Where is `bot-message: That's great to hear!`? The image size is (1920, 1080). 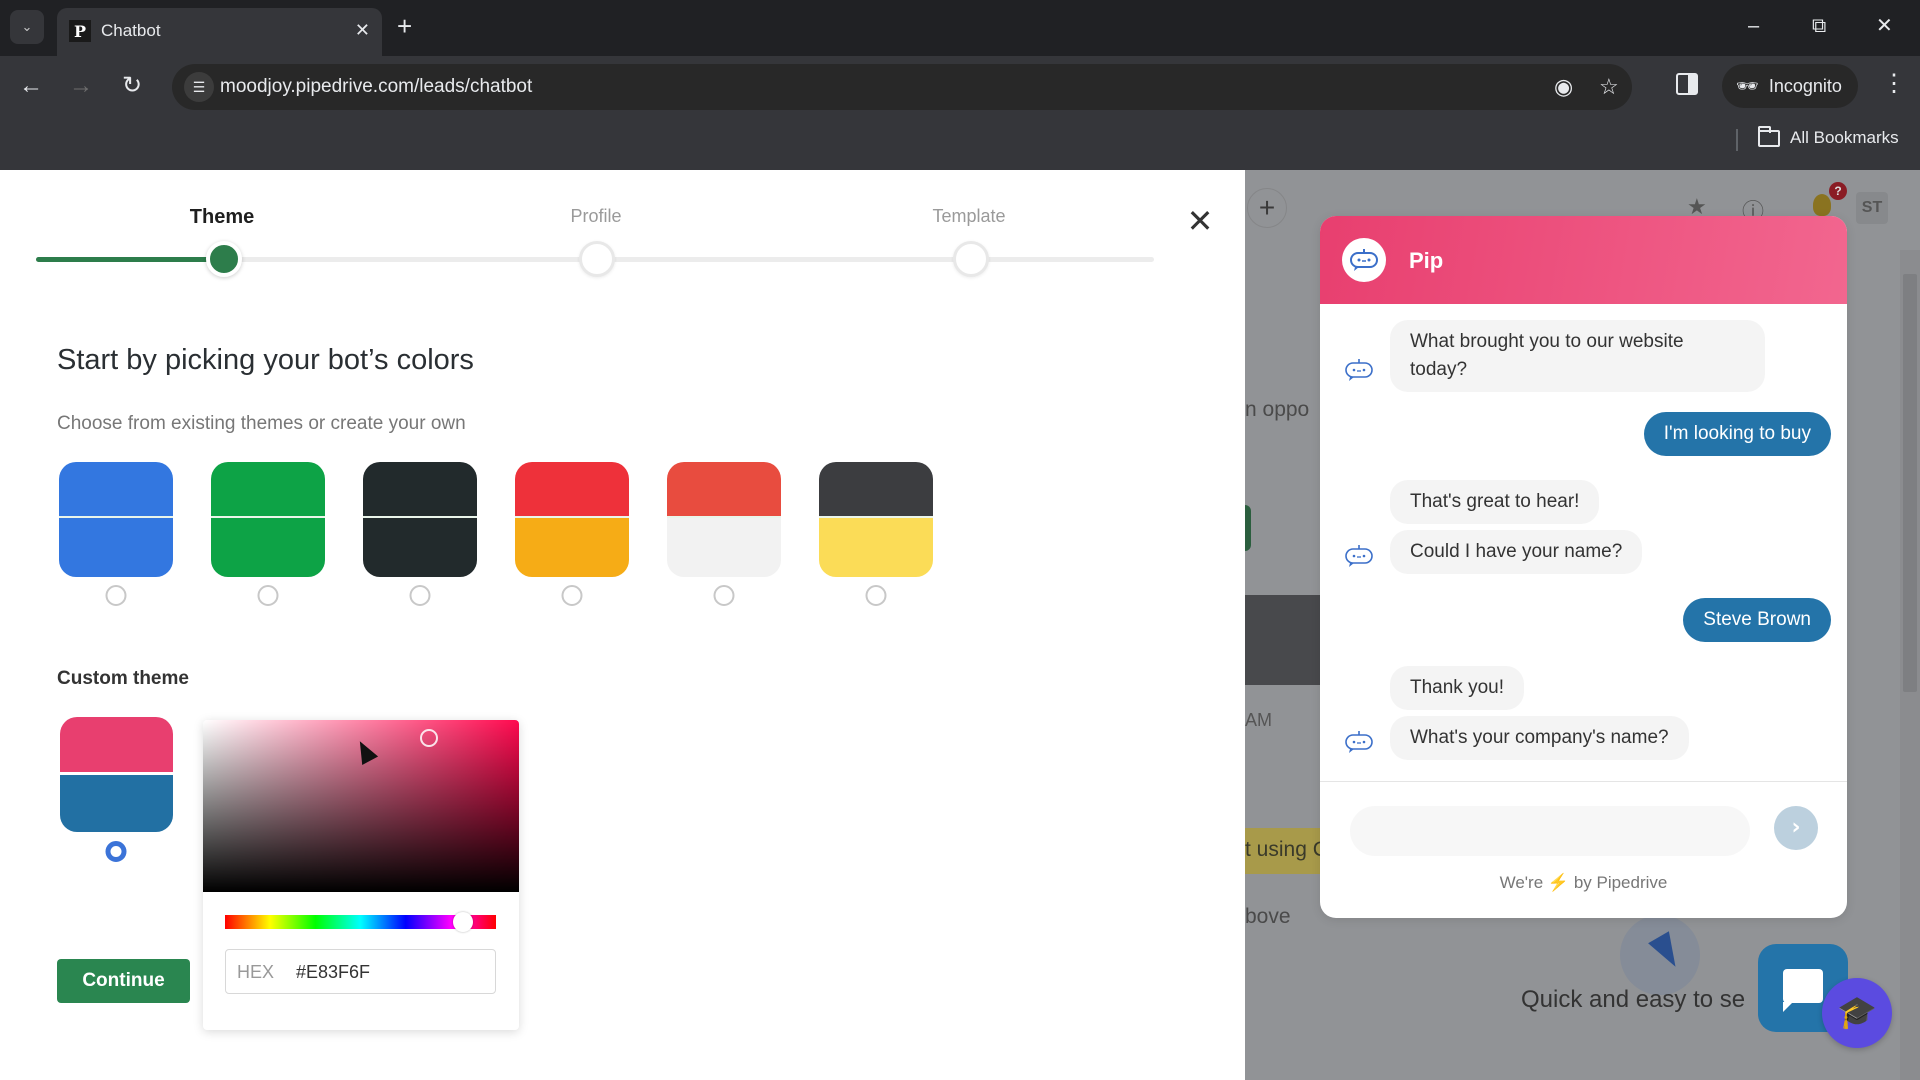 bot-message: That's great to hear! is located at coordinates (1495, 502).